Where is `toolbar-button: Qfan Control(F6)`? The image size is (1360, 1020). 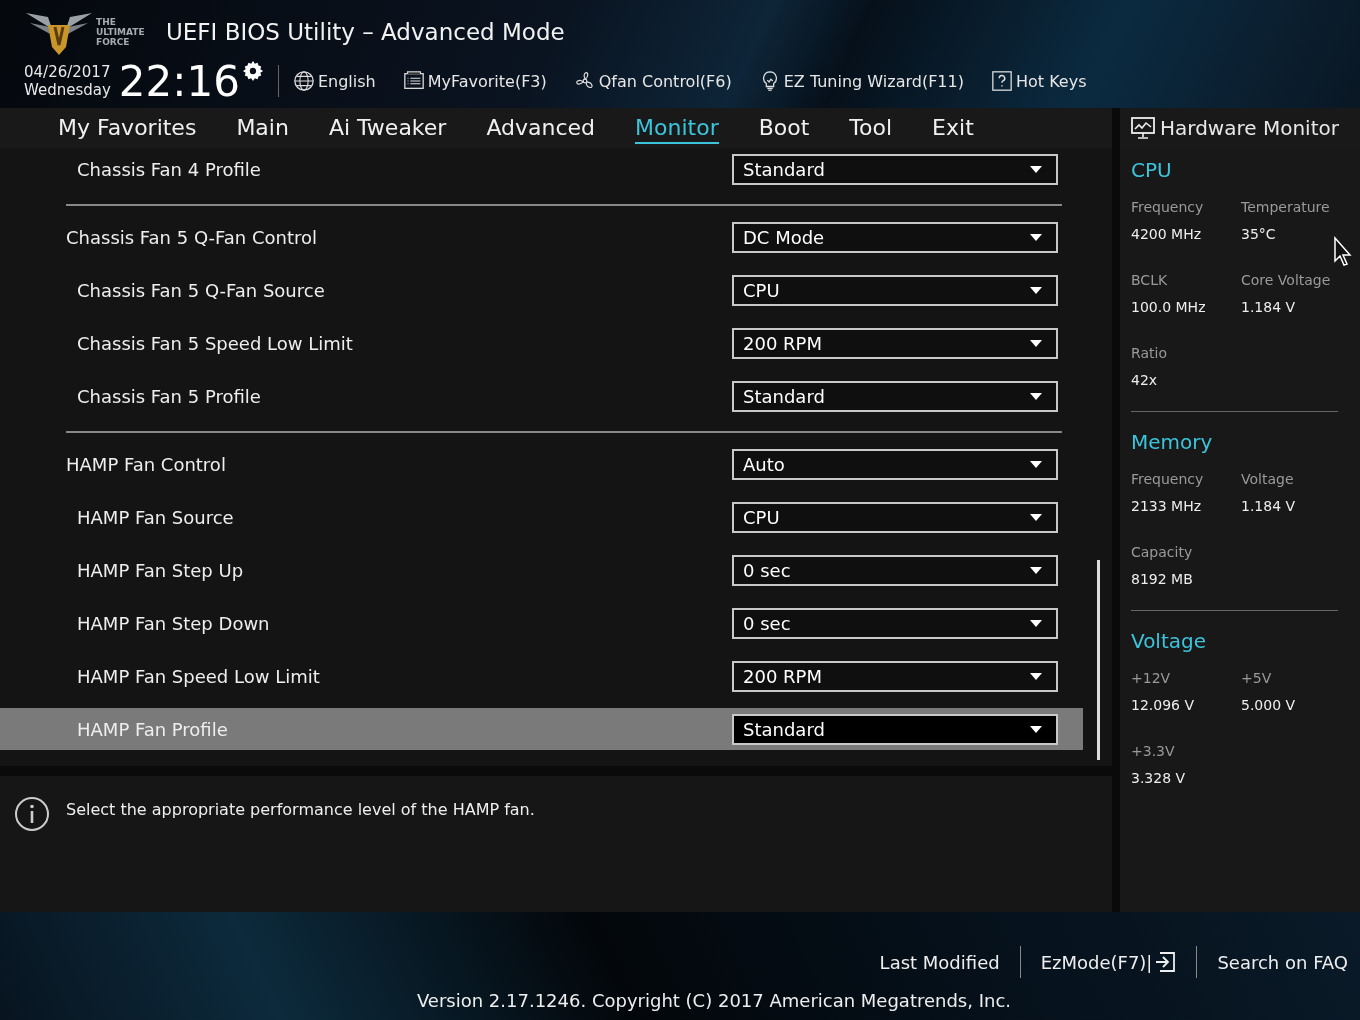 toolbar-button: Qfan Control(F6) is located at coordinates (652, 81).